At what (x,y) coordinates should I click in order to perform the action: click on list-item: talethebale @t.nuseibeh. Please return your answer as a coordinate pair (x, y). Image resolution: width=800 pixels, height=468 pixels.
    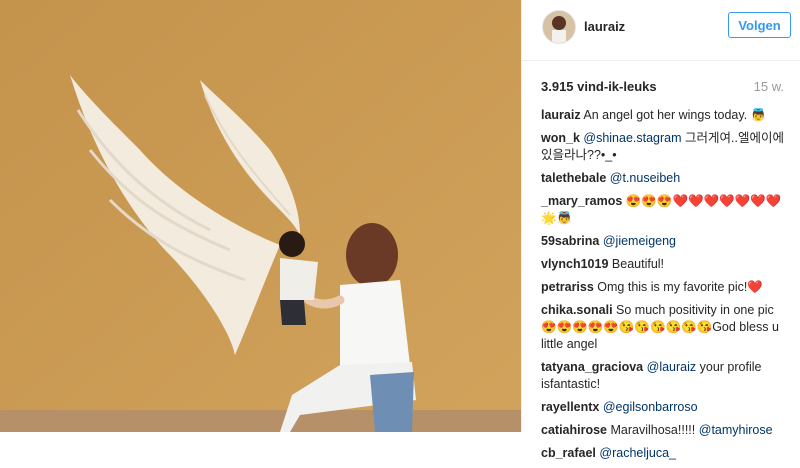
    Looking at the image, I should click on (665, 178).